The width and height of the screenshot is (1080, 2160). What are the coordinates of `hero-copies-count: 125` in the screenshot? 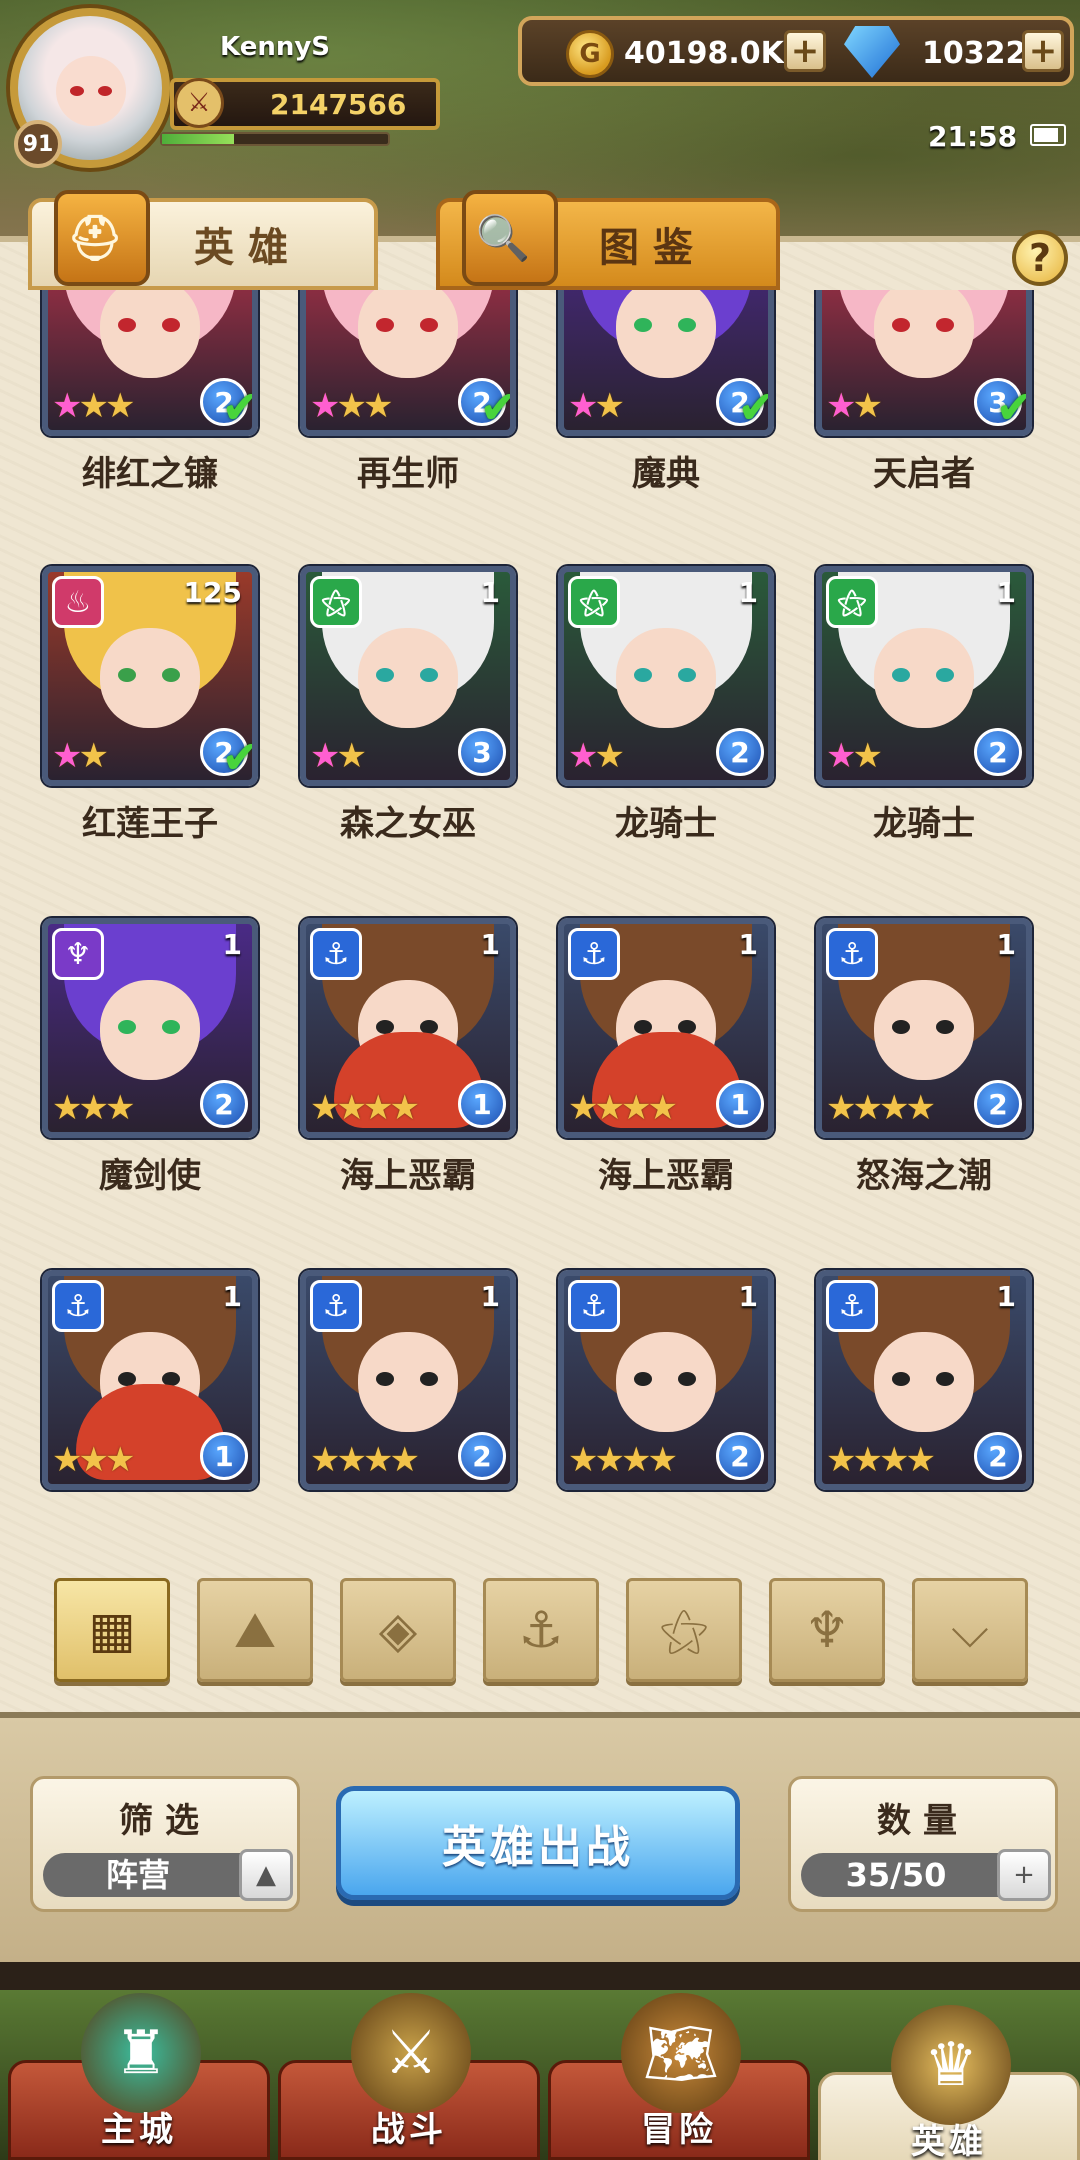 It's located at (212, 592).